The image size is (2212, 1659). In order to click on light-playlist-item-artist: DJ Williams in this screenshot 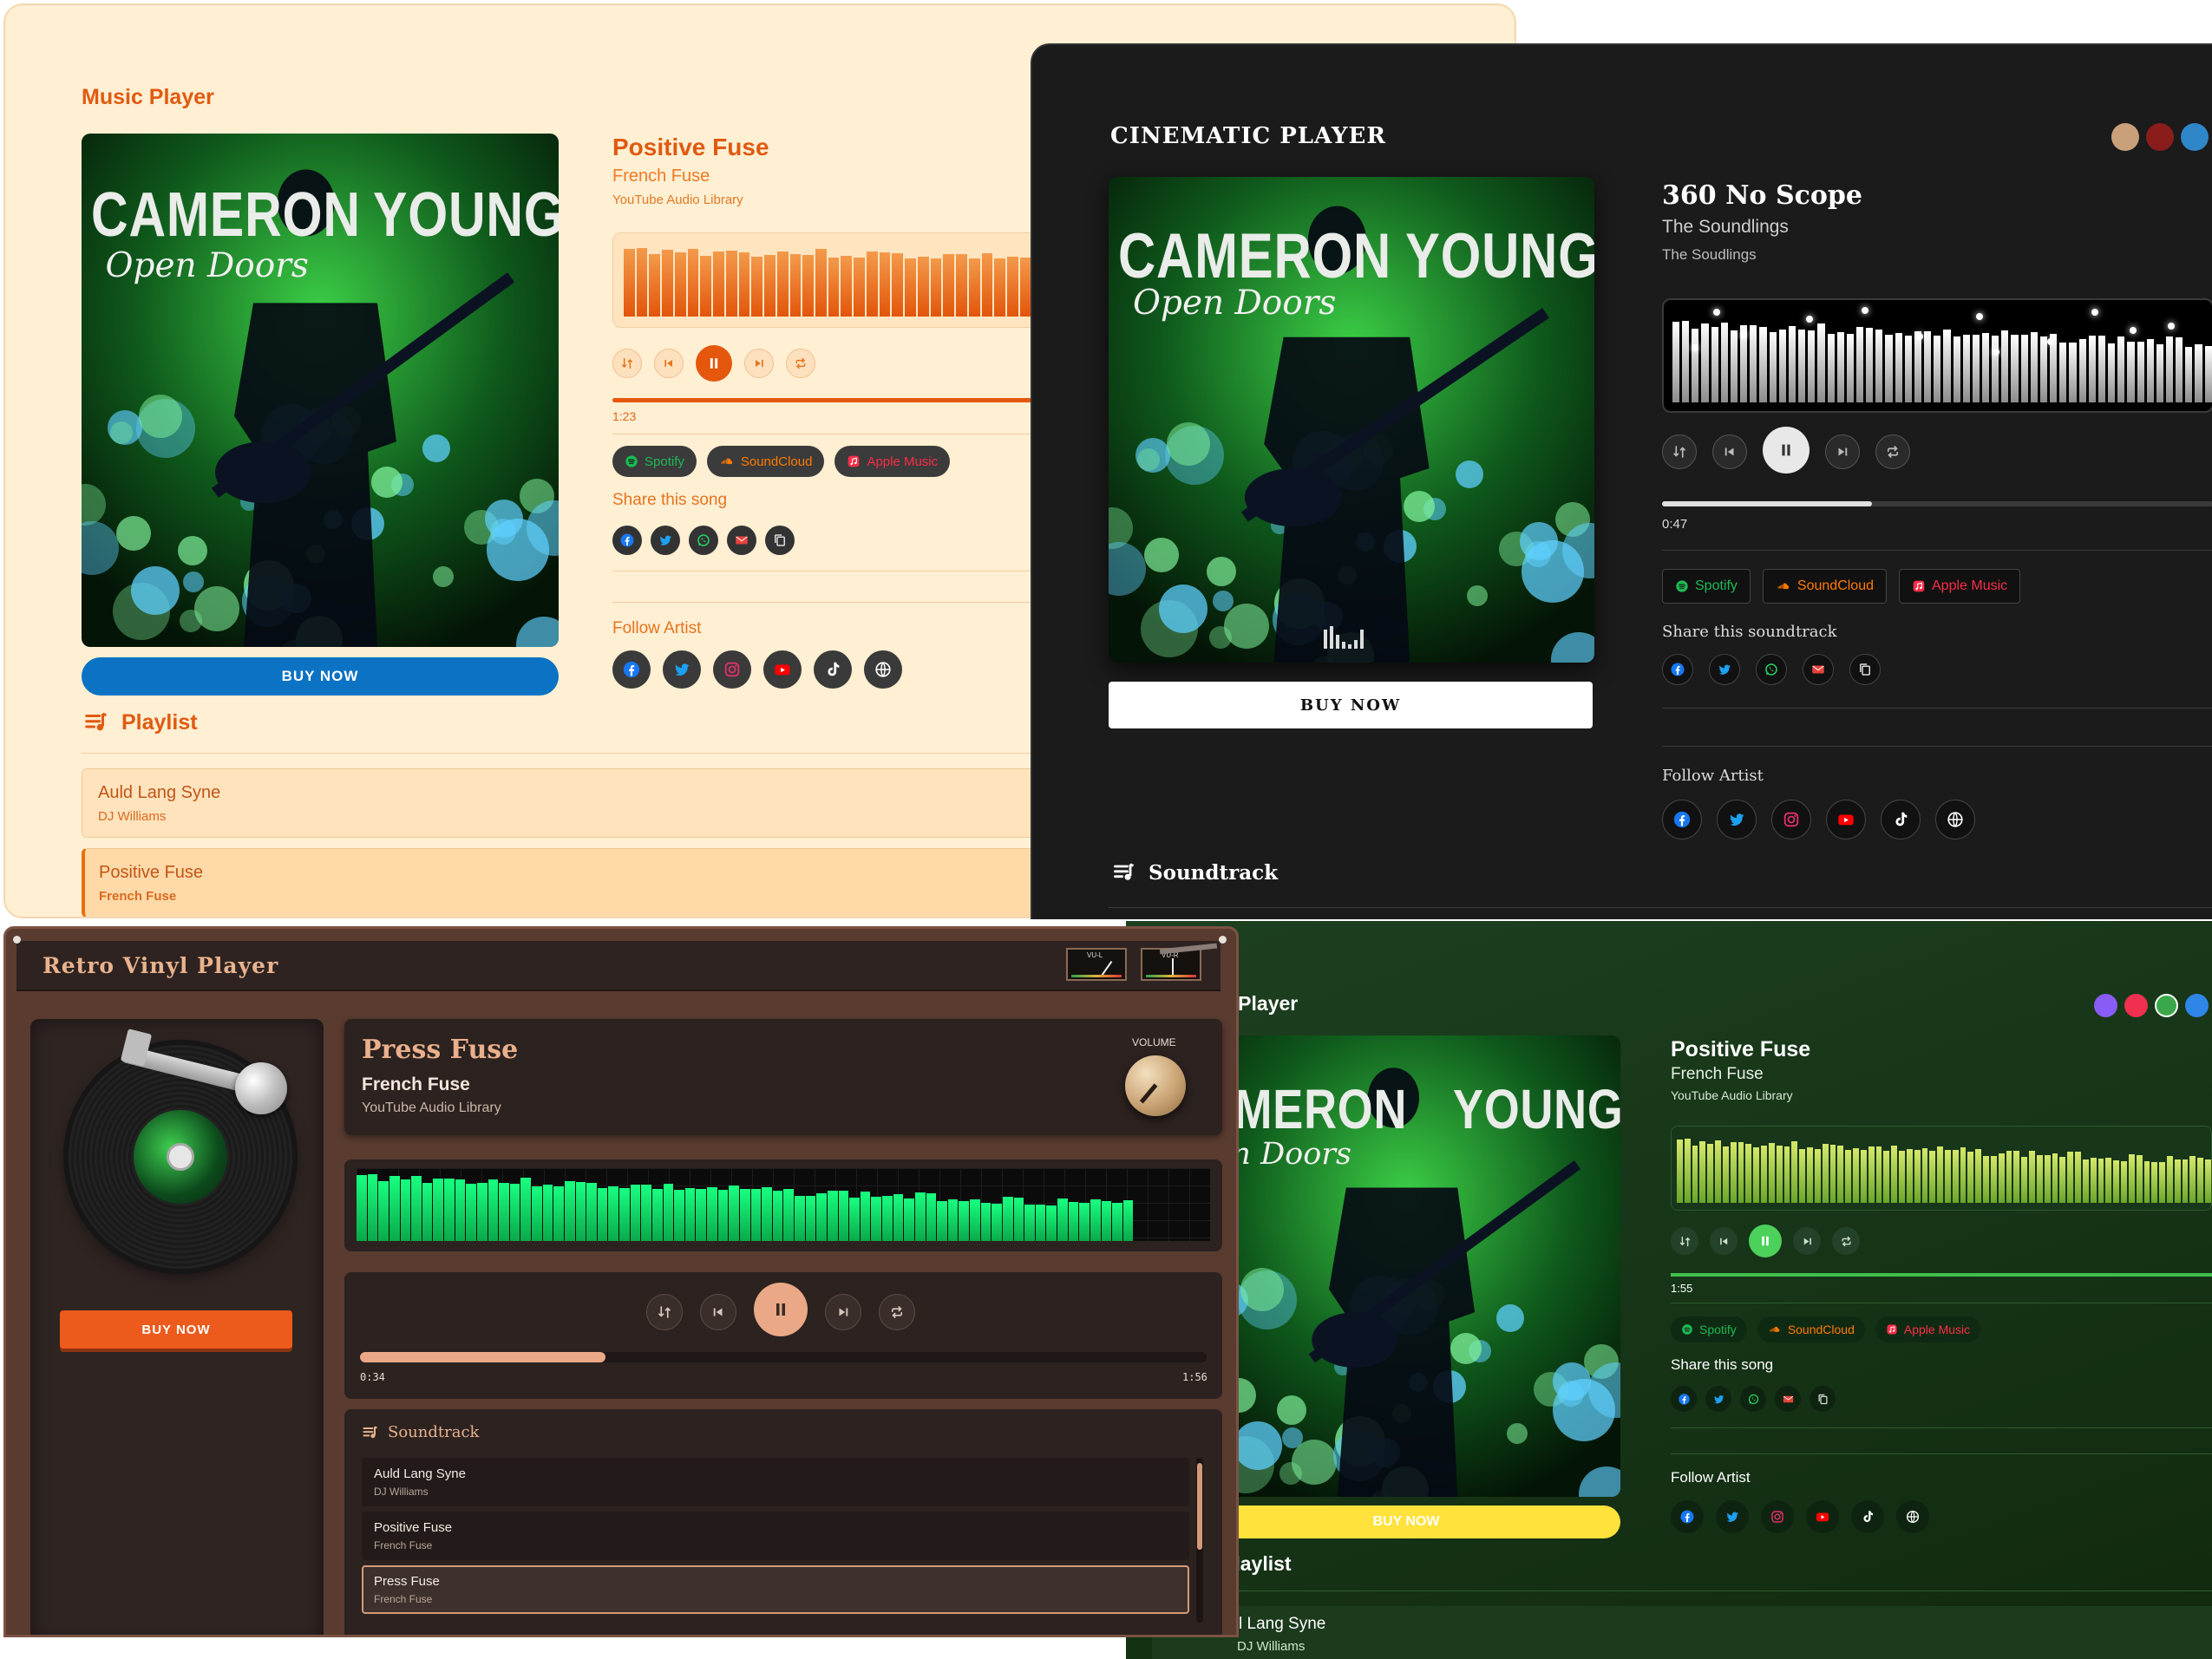, I will do `click(132, 817)`.